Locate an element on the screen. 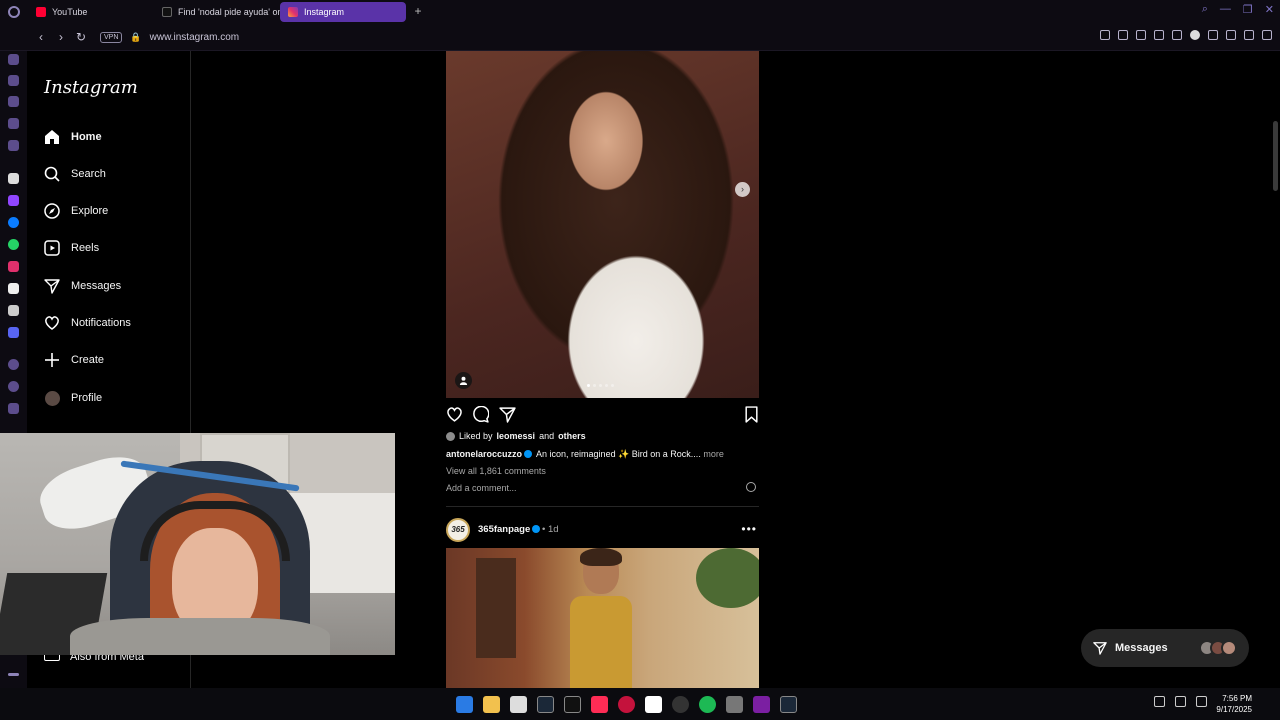 Image resolution: width=1280 pixels, height=720 pixels. x-icon is located at coordinates (13, 310).